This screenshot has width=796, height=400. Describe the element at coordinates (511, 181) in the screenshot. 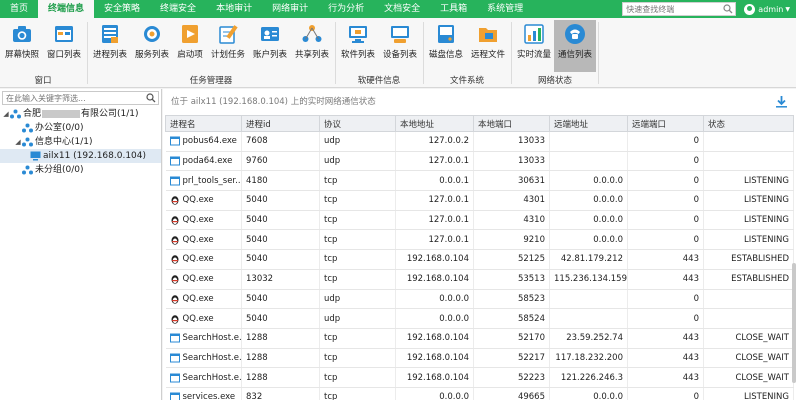

I see `cell-local-port: 30631` at that location.